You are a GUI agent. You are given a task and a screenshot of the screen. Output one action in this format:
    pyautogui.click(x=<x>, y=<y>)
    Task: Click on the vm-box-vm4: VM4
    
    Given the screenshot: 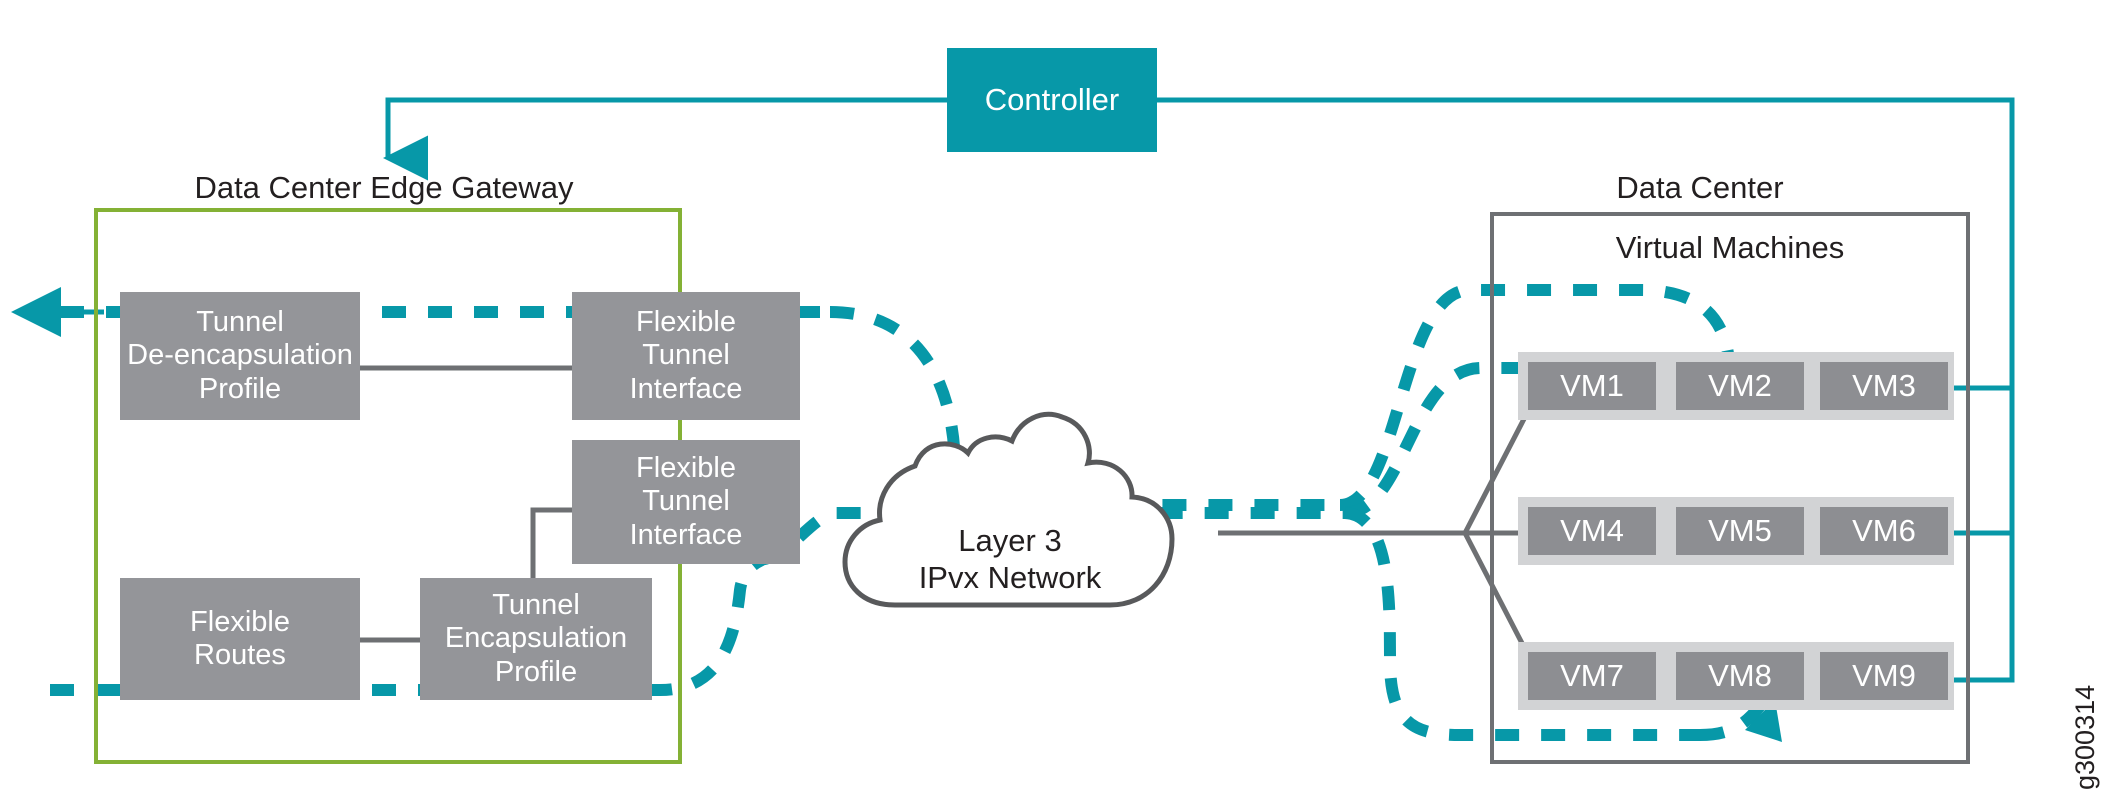 What is the action you would take?
    pyautogui.click(x=1592, y=531)
    